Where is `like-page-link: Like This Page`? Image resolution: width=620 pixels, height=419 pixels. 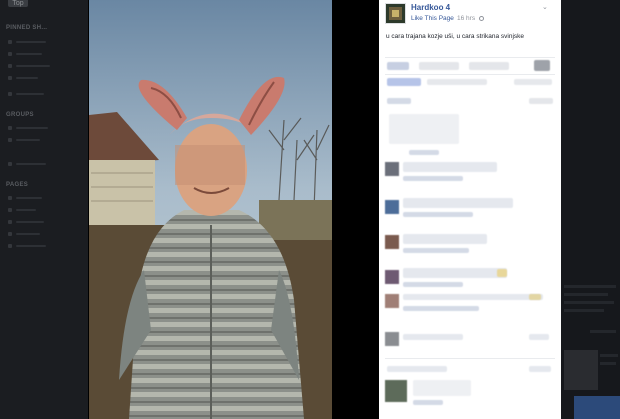 like-page-link: Like This Page is located at coordinates (432, 18).